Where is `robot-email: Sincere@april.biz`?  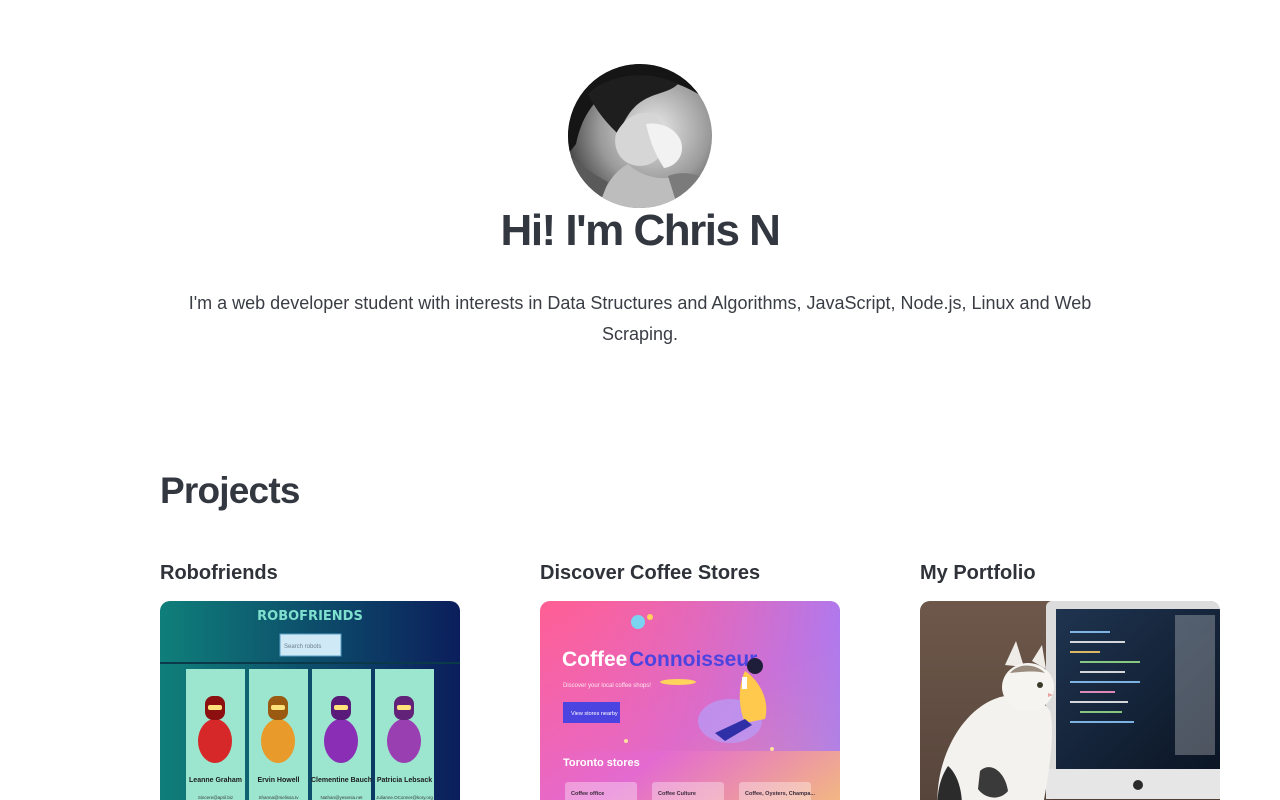
robot-email: Sincere@april.biz is located at coordinates (216, 797).